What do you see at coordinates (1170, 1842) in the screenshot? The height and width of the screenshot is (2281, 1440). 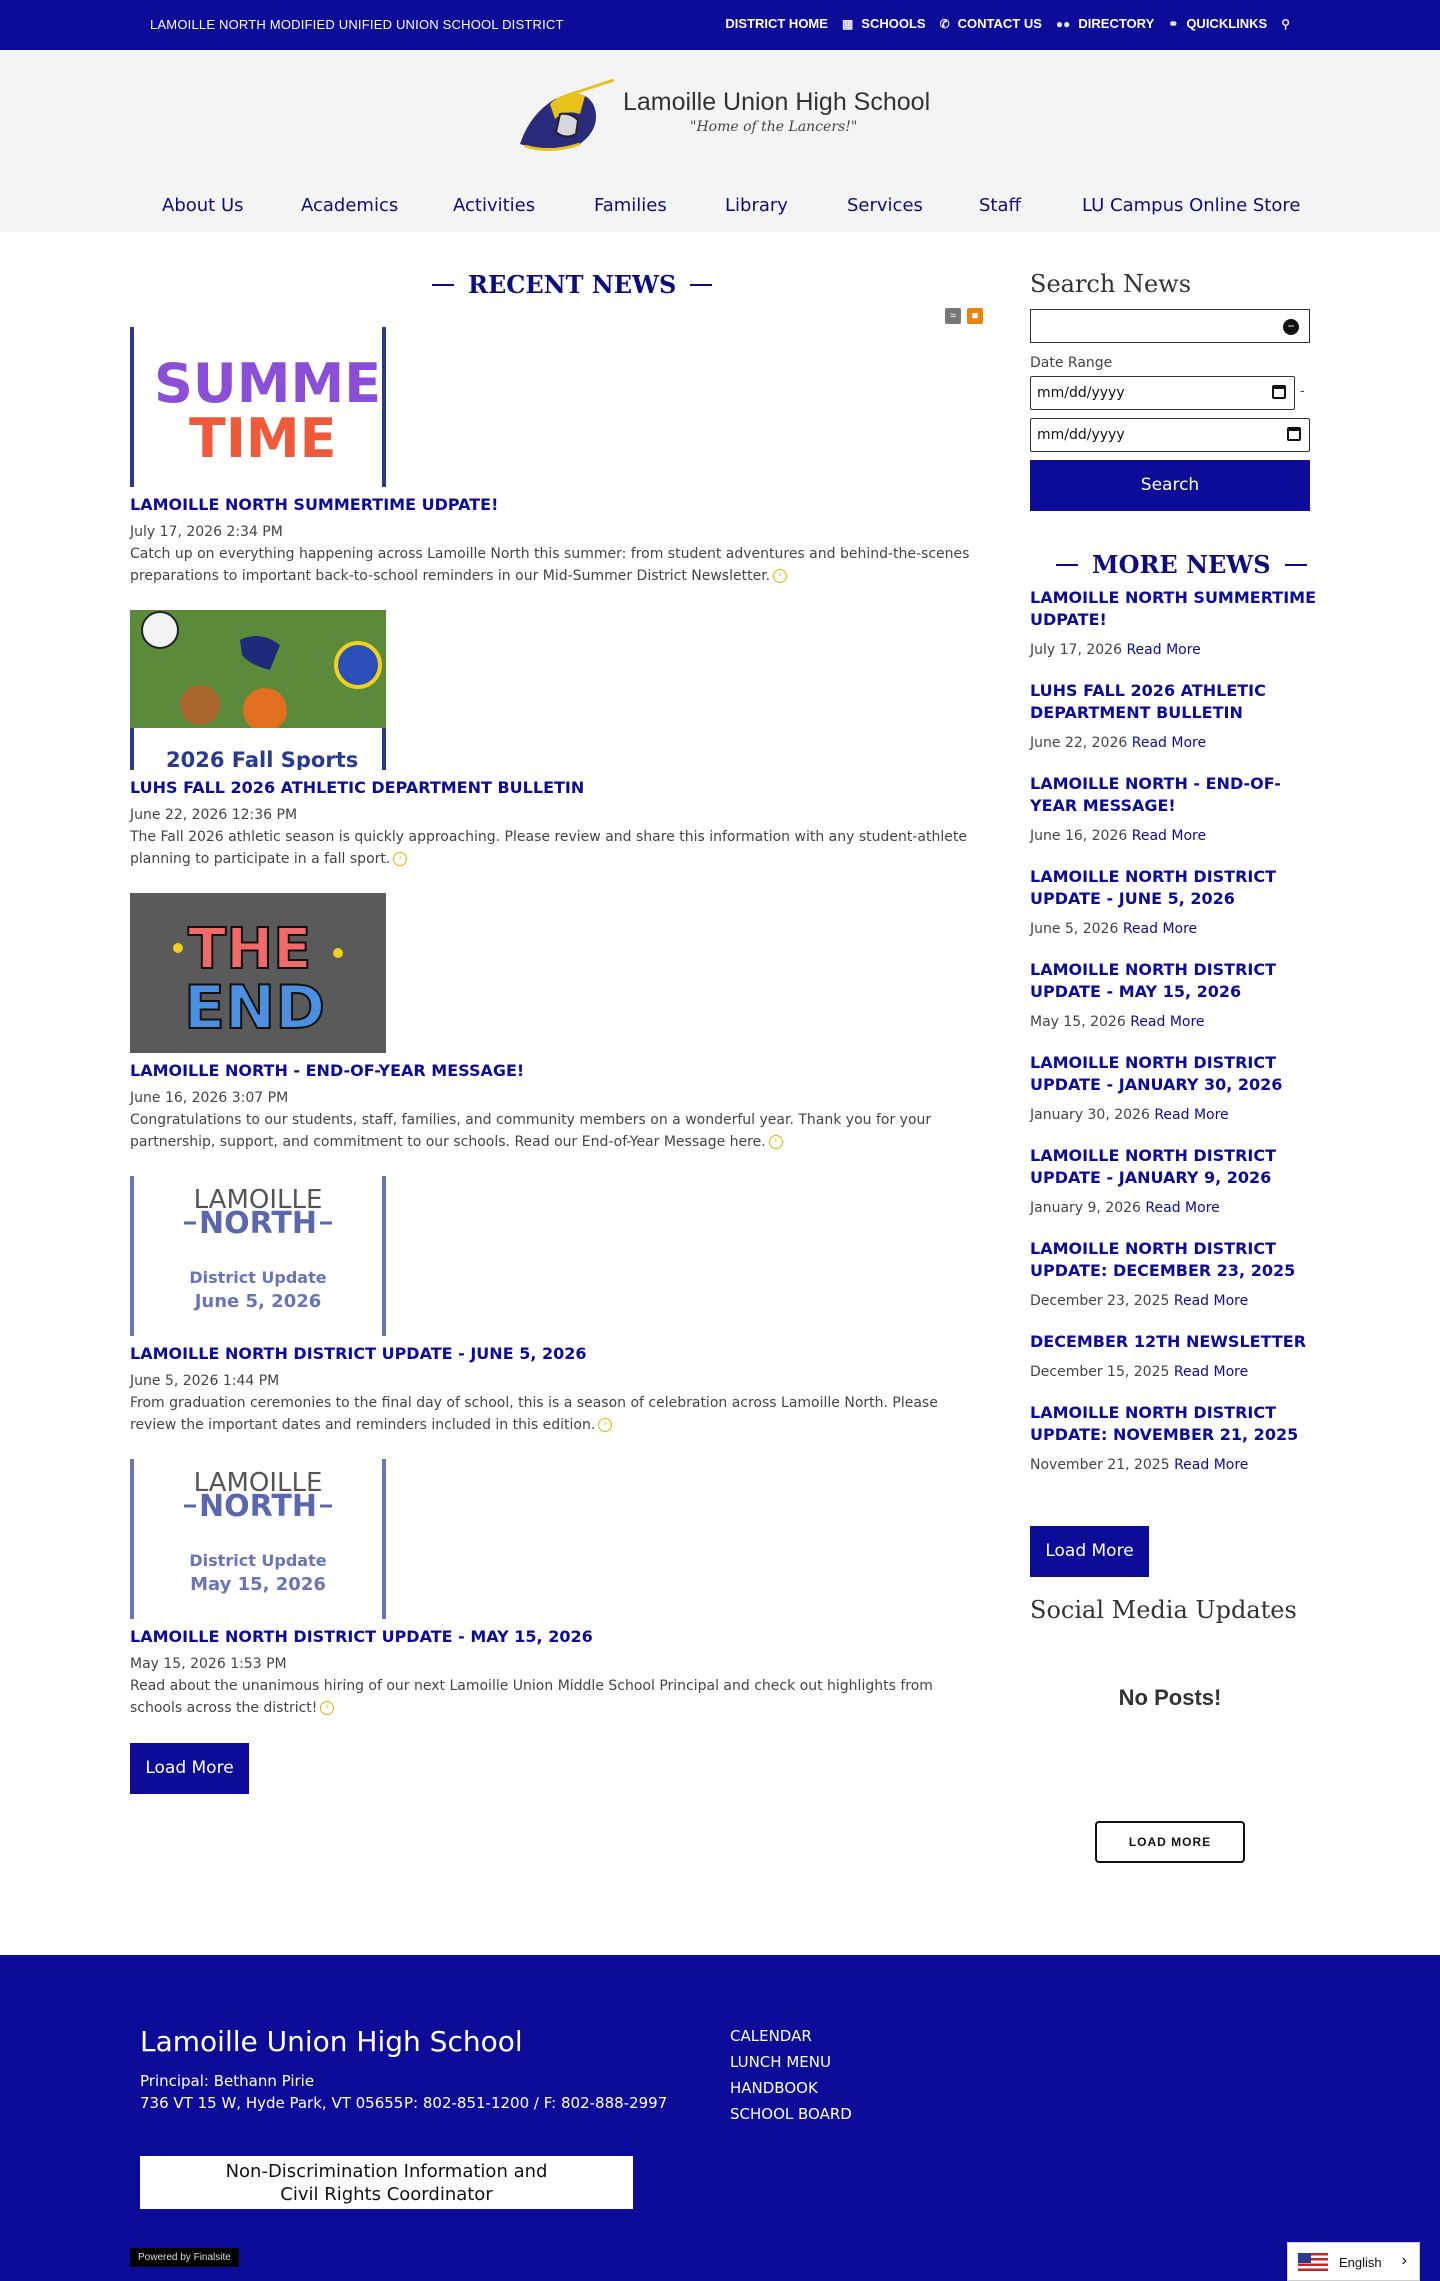 I see `social-load-more-button: LOAD MORE` at bounding box center [1170, 1842].